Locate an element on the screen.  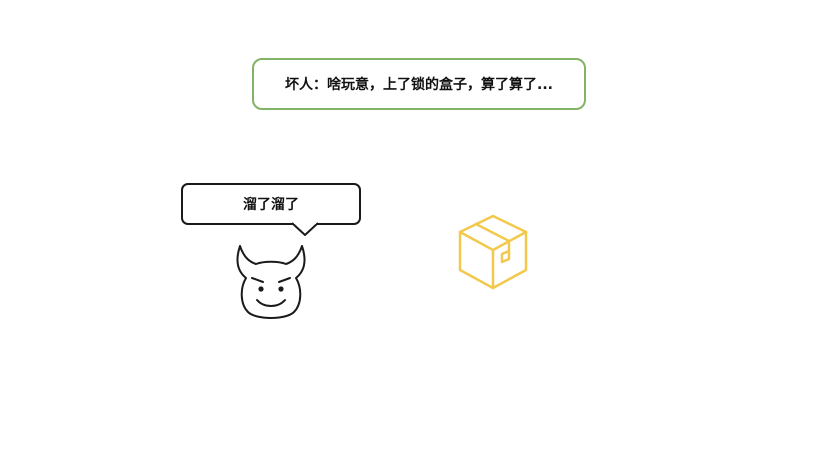
devil-face-icon is located at coordinates (271, 282).